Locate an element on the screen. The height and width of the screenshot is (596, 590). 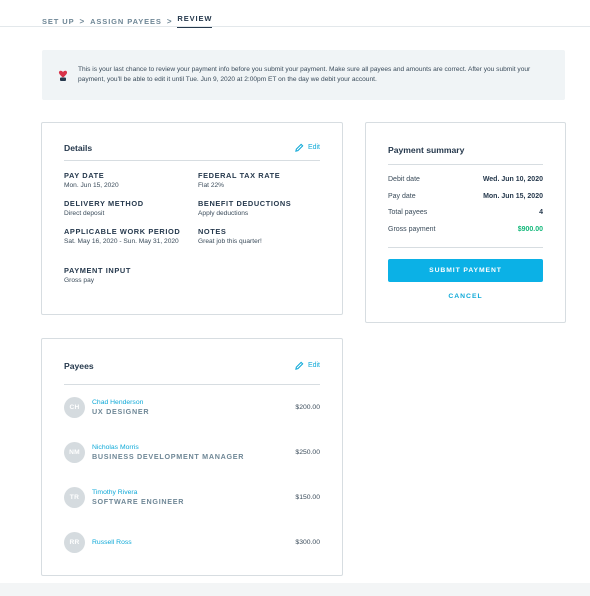
cancel-button: CANCEL is located at coordinates (465, 296).